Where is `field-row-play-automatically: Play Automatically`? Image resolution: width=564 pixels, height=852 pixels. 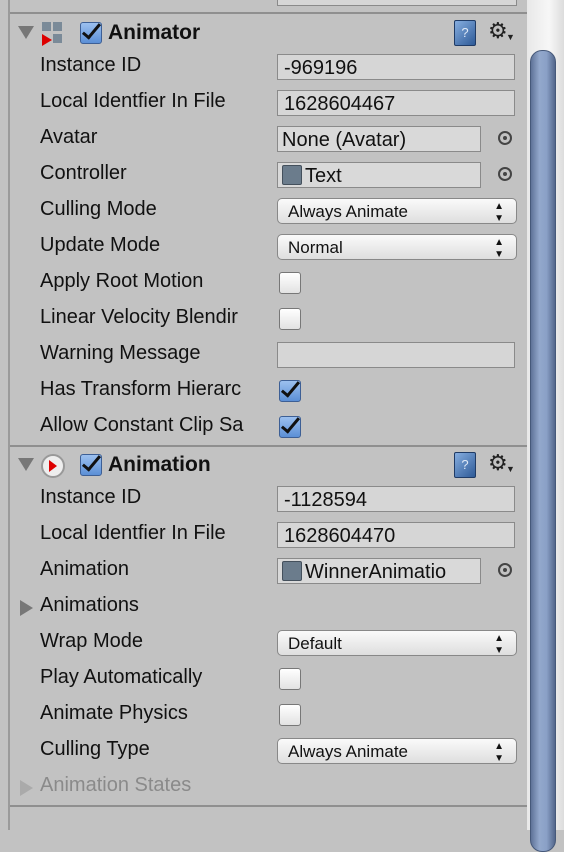 field-row-play-automatically: Play Automatically is located at coordinates (263, 680).